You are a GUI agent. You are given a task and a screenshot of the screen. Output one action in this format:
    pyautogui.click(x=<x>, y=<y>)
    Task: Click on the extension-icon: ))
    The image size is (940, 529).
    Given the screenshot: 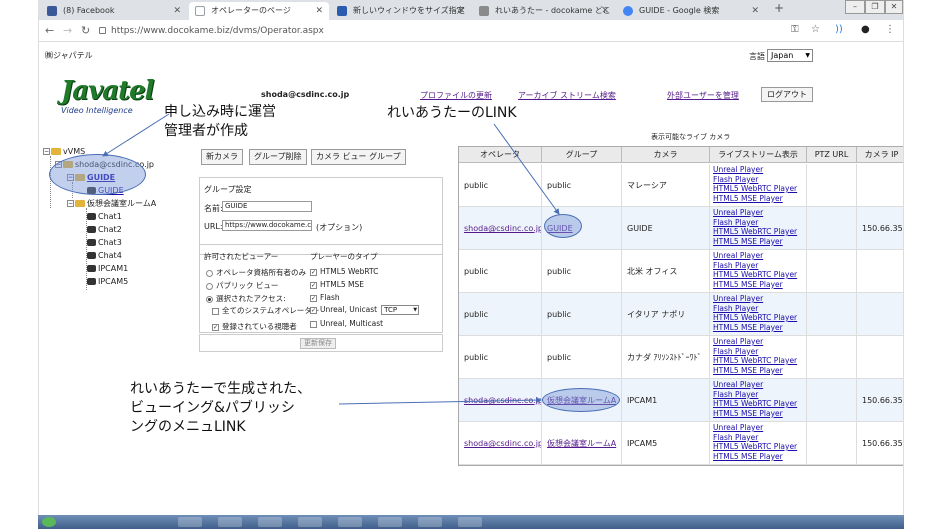 What is the action you would take?
    pyautogui.click(x=839, y=29)
    